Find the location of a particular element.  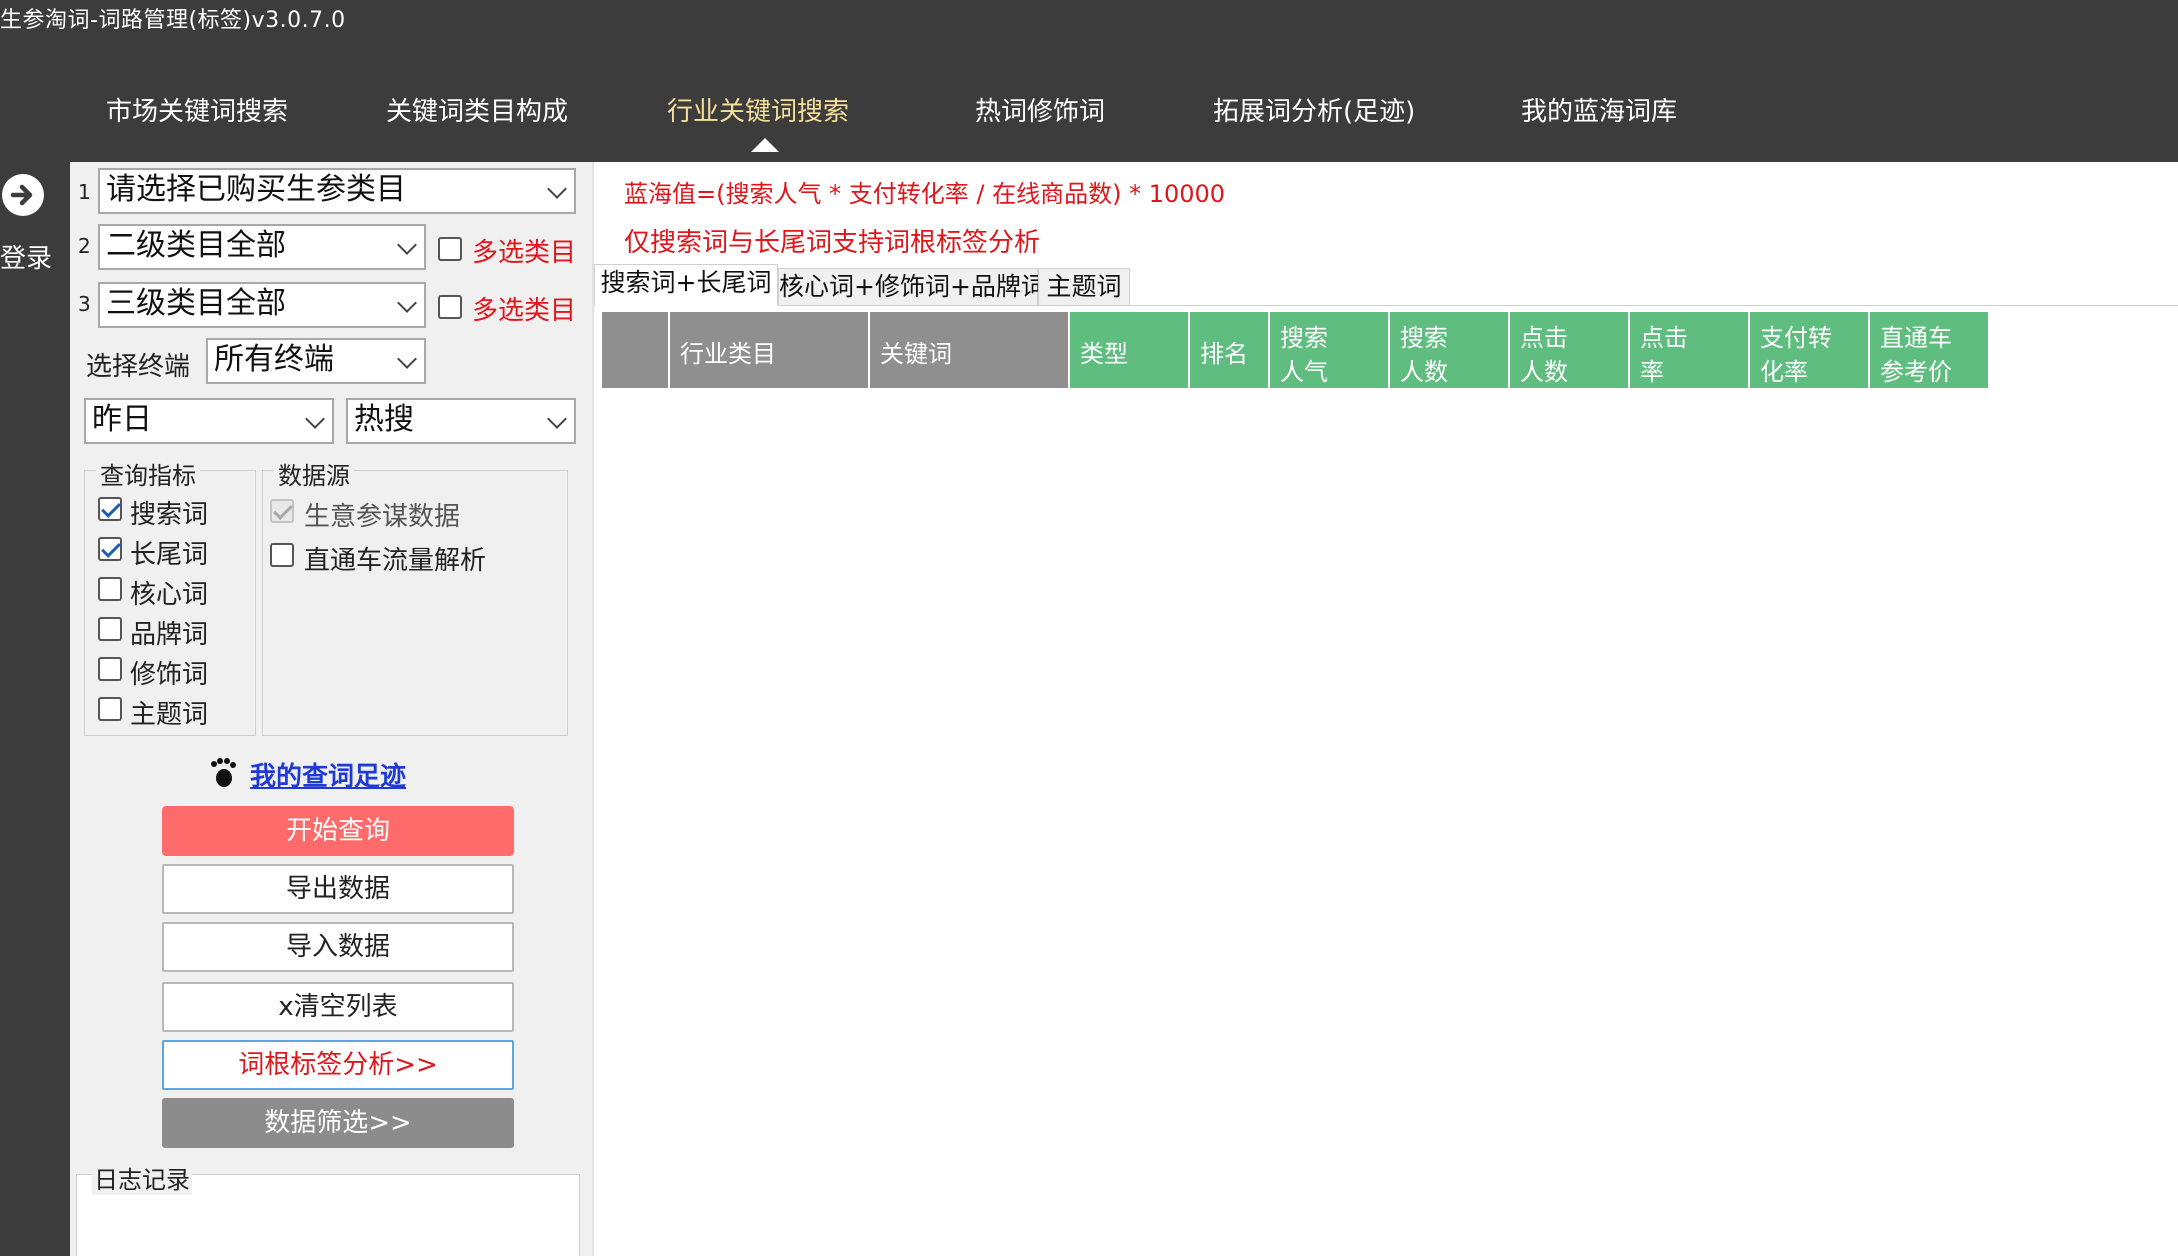

source-business-advisor-label: 生意参谋数据 is located at coordinates (382, 517).